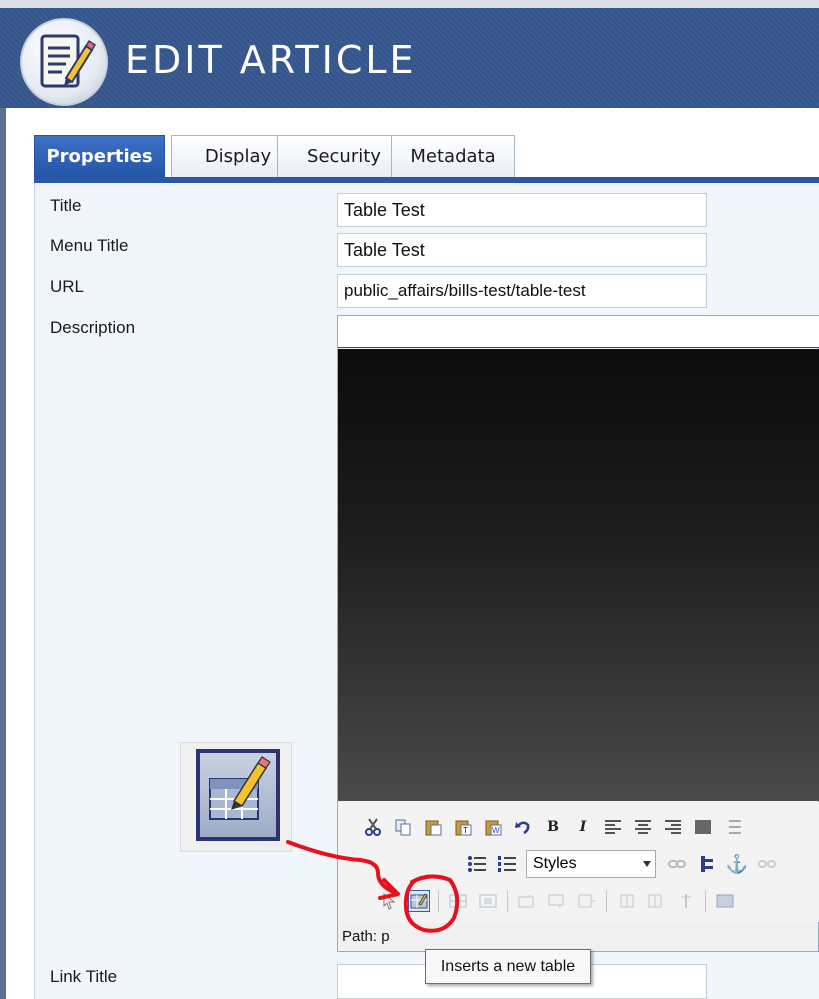 This screenshot has height=999, width=819. I want to click on link-title-label: Link Title, so click(84, 976).